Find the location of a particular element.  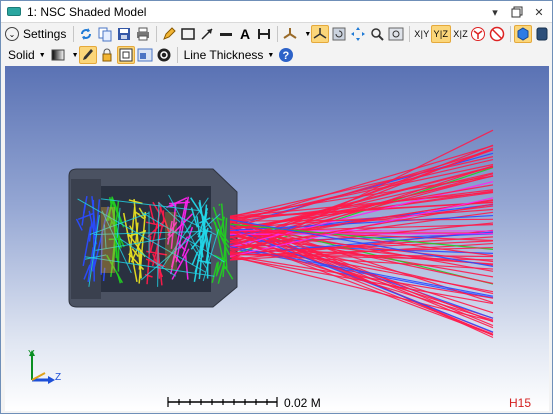

help-icon: ? is located at coordinates (286, 55).